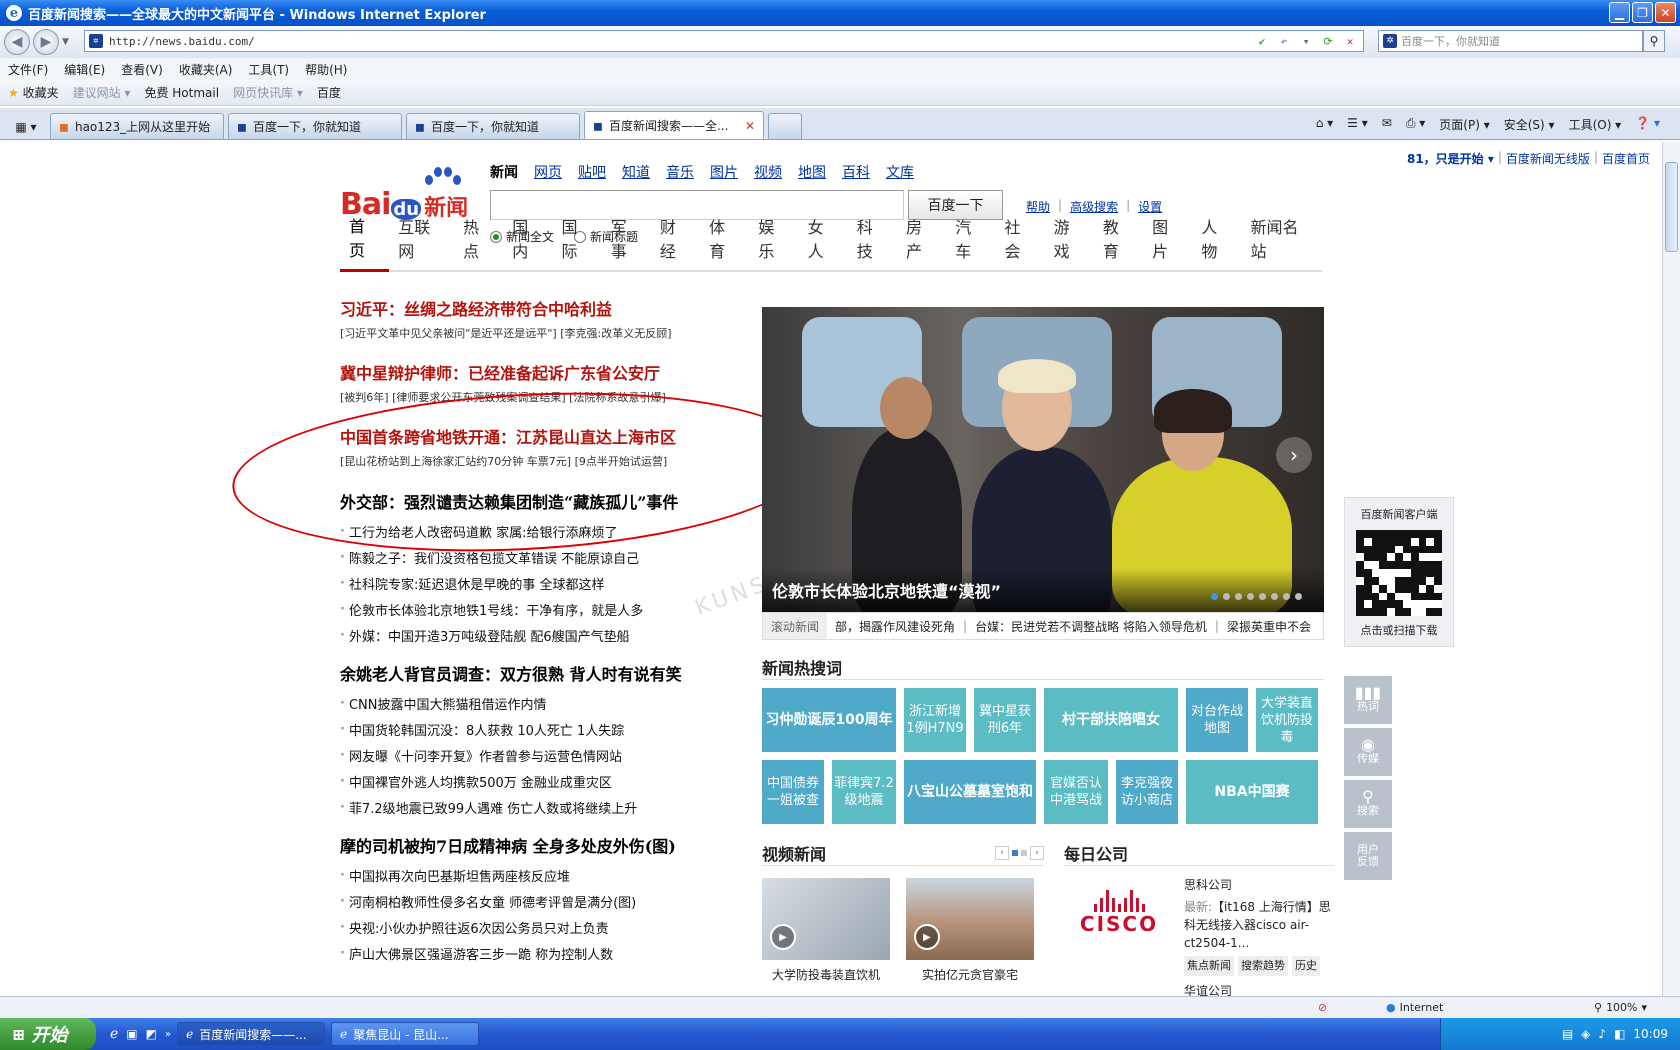  I want to click on history-dropdown-icon: ▼, so click(65, 42).